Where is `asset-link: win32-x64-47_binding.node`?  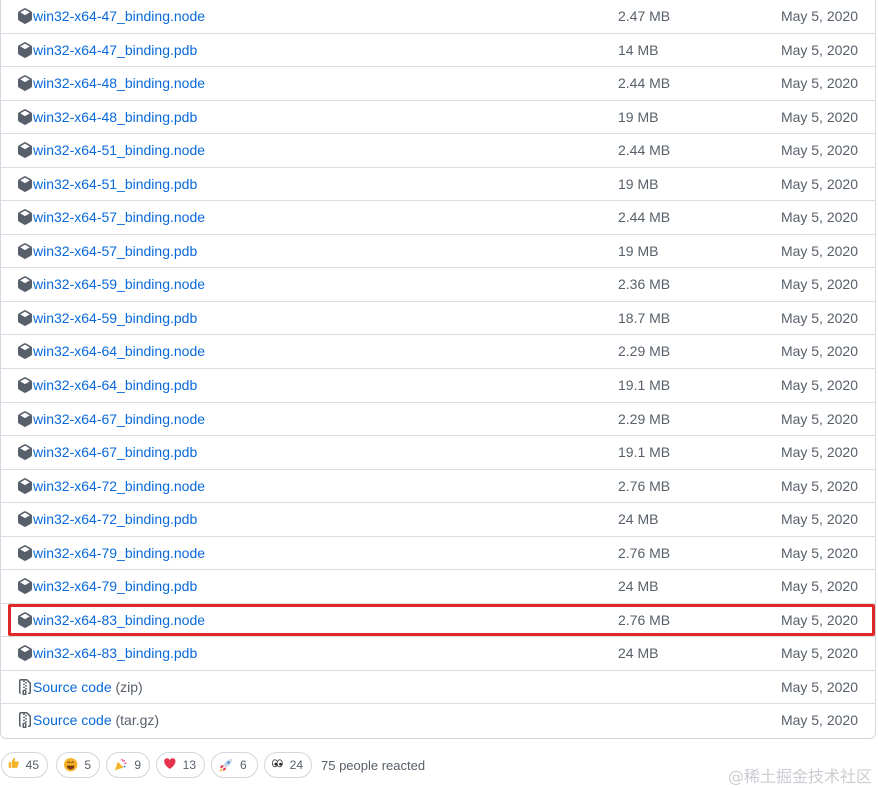
asset-link: win32-x64-47_binding.node is located at coordinates (119, 16).